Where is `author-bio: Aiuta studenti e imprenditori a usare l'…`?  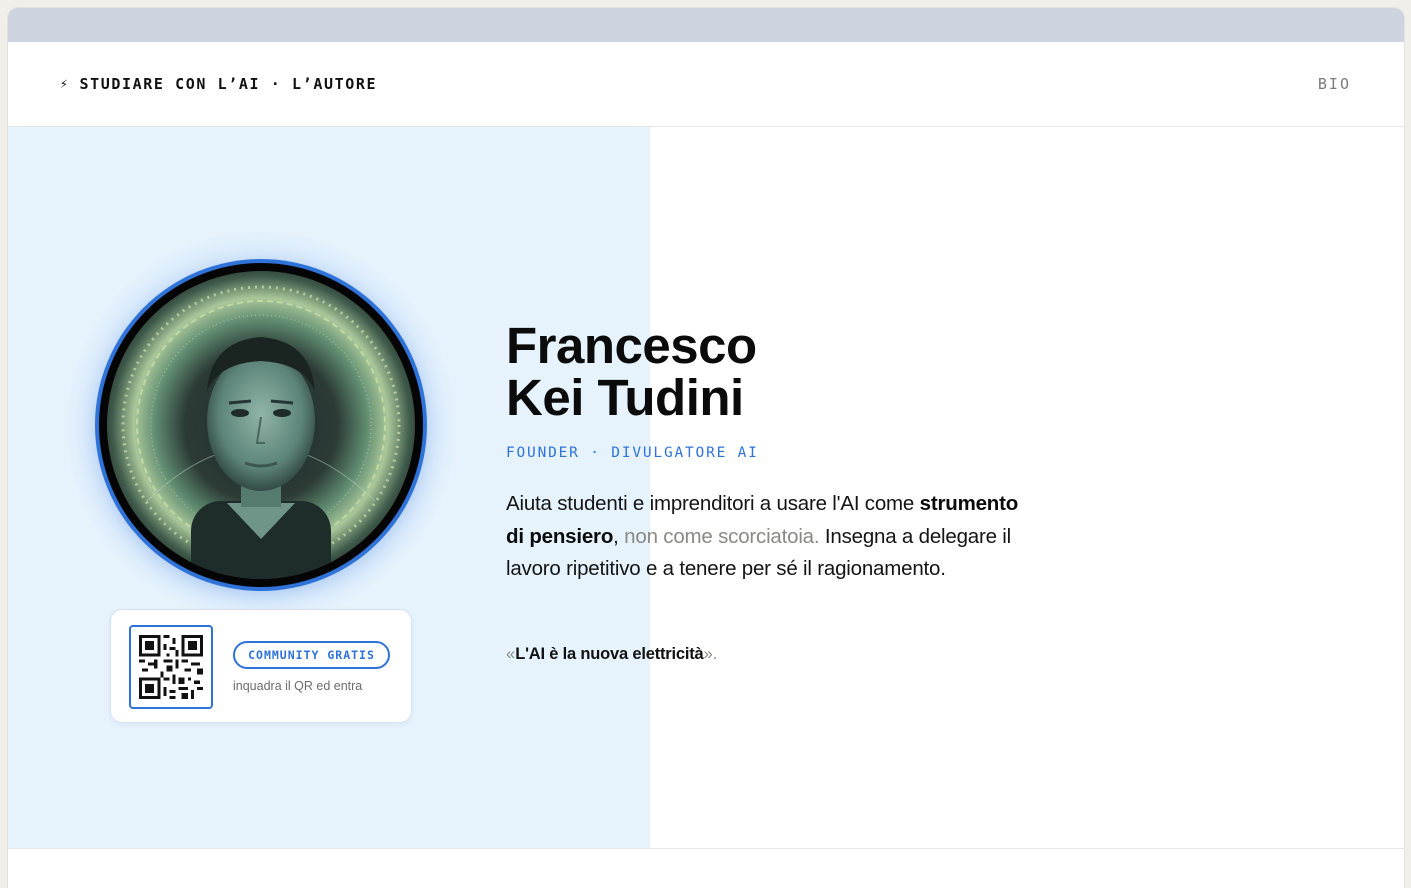
author-bio: Aiuta studenti e imprenditori a usare l'… is located at coordinates (771, 537).